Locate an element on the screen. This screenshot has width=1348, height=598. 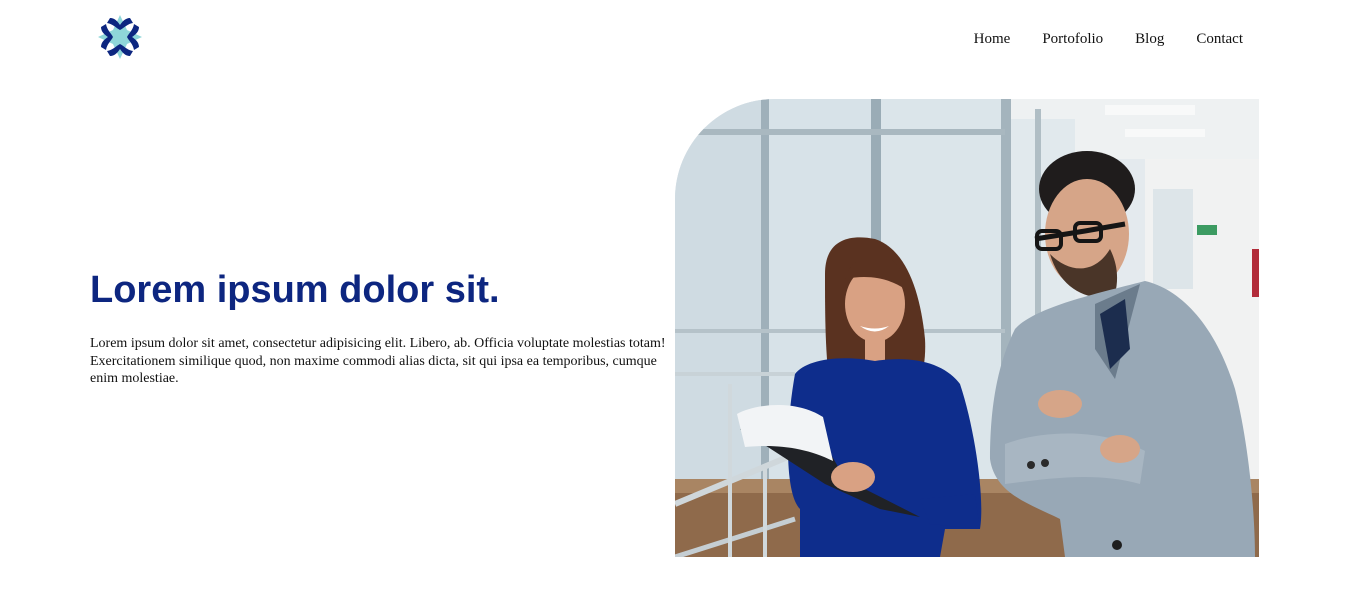
nav-link-portofolio: Portofolio is located at coordinates (1072, 39).